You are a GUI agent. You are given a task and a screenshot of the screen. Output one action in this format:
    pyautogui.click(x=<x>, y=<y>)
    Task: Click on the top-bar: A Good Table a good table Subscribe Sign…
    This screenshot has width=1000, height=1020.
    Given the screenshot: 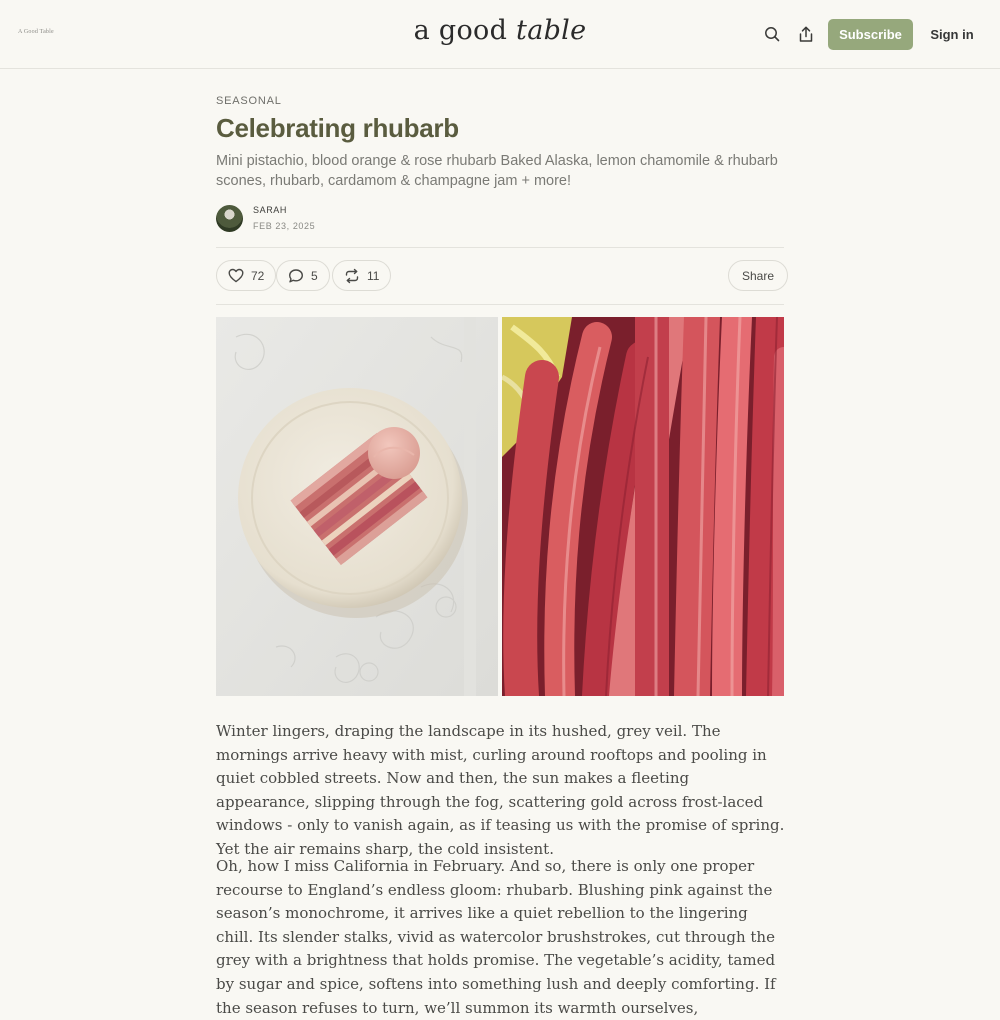 What is the action you would take?
    pyautogui.click(x=500, y=34)
    